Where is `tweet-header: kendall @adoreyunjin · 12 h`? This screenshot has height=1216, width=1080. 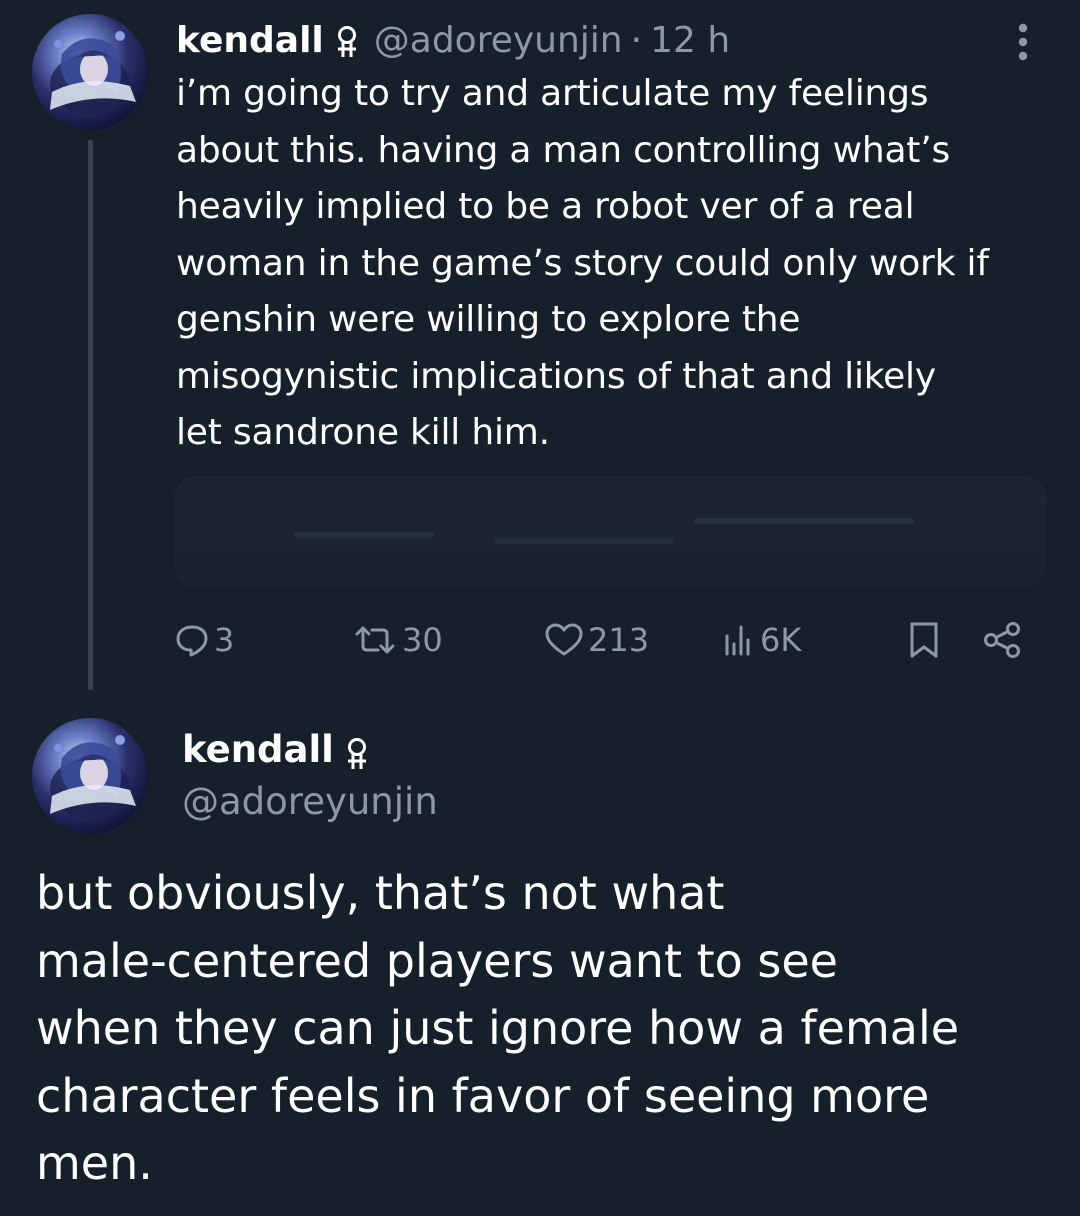
tweet-header: kendall @adoreyunjin · 12 h is located at coordinates (453, 40).